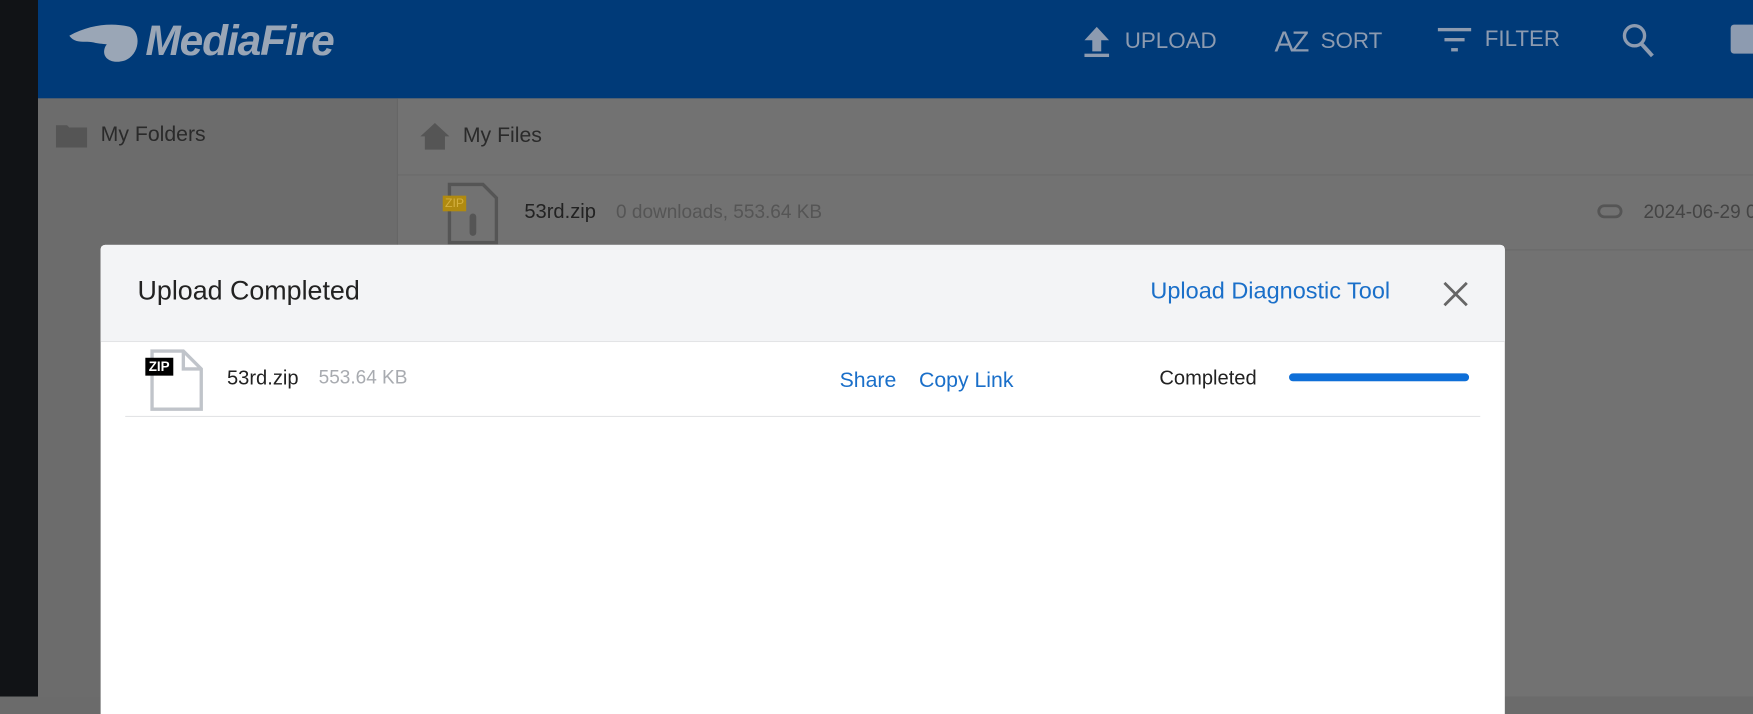  What do you see at coordinates (153, 134) in the screenshot?
I see `my-folders-label: My Folders` at bounding box center [153, 134].